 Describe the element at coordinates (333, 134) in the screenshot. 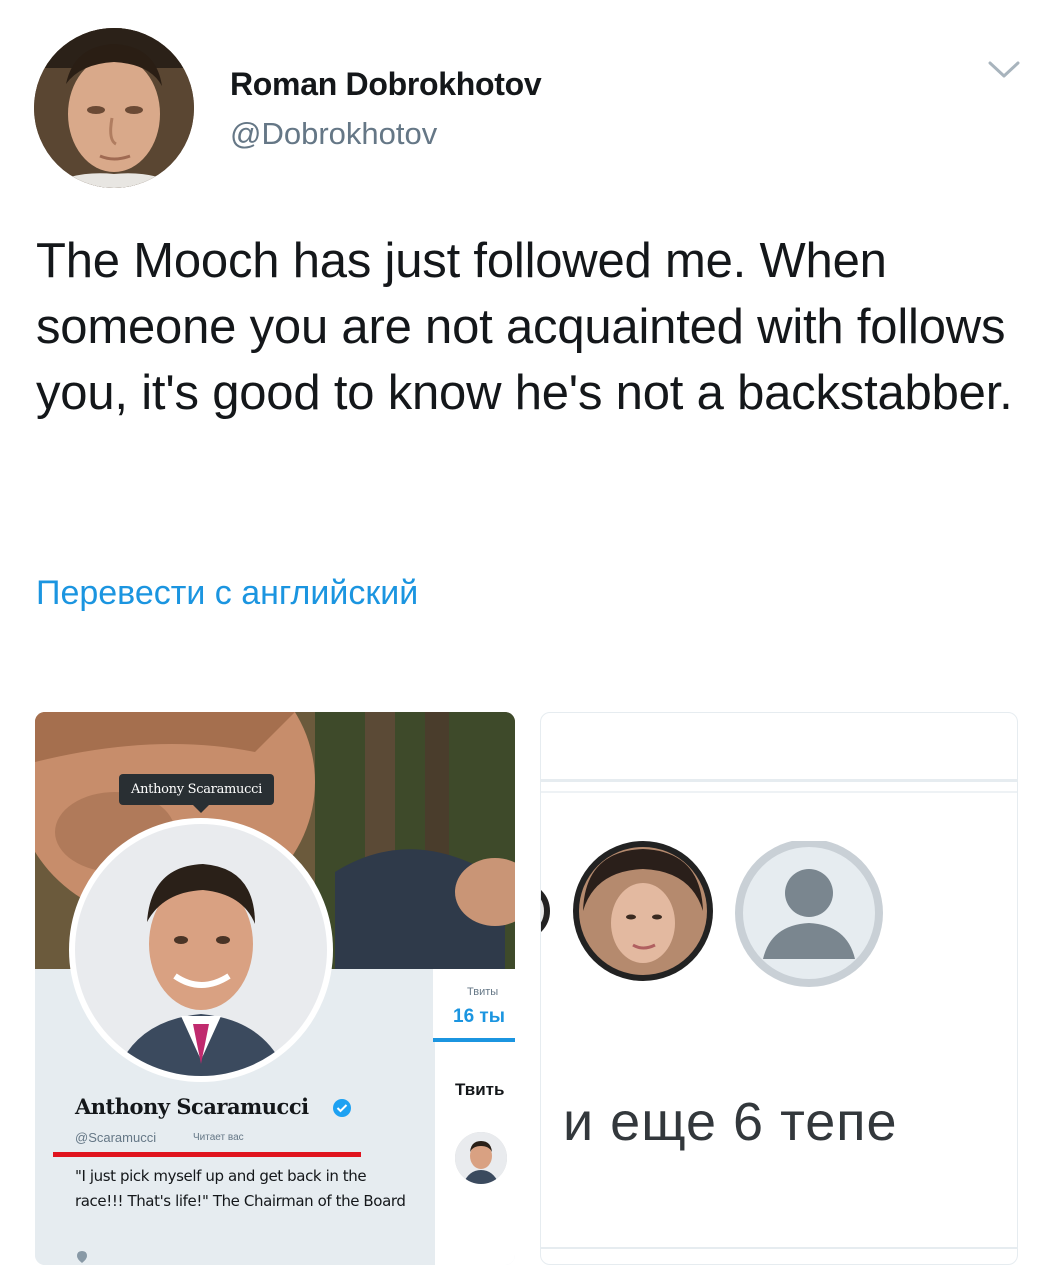

I see `author-handle: @Dobrokhotov` at that location.